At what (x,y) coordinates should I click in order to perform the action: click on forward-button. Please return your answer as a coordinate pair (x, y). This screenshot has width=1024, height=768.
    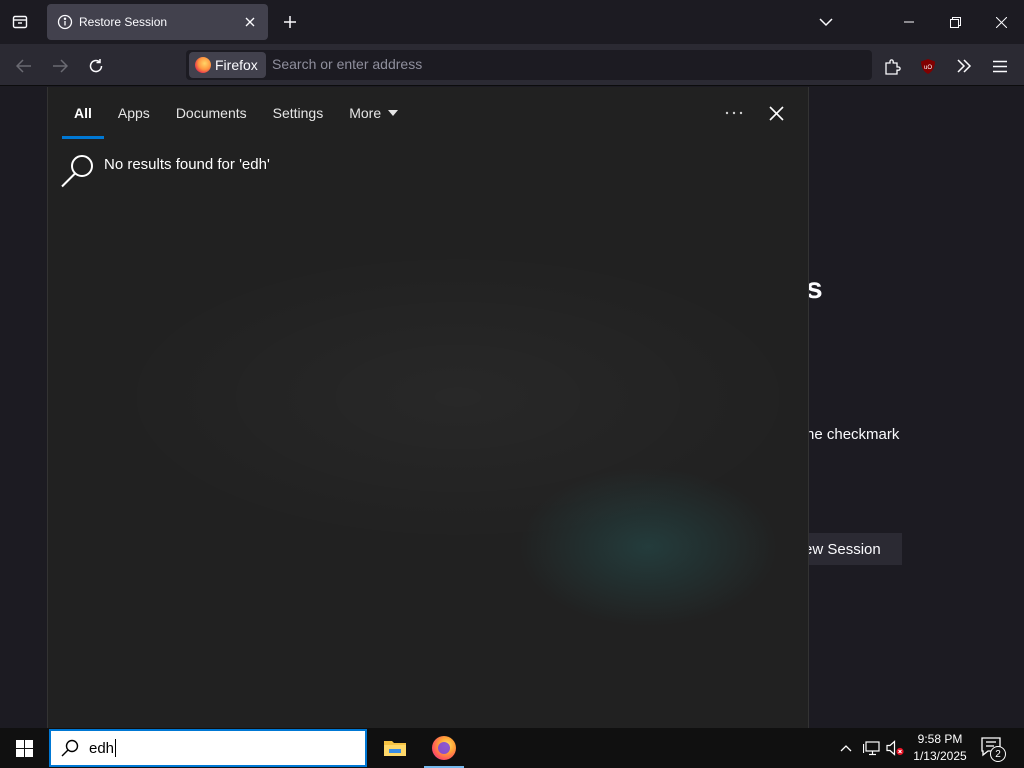
    Looking at the image, I should click on (60, 66).